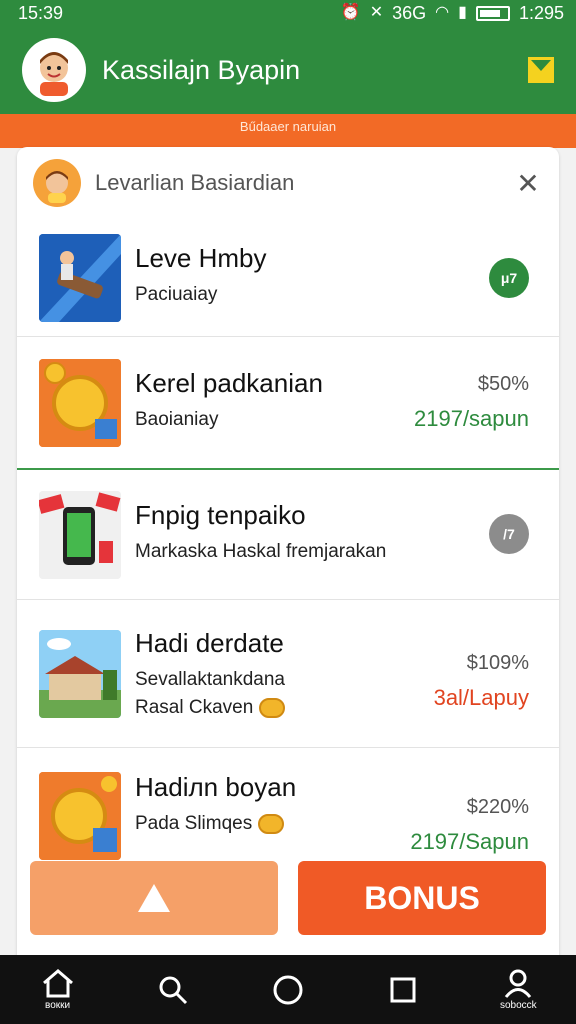 The height and width of the screenshot is (1024, 576). I want to click on promo-strip-text: Bűdaaer naruian, so click(288, 126).